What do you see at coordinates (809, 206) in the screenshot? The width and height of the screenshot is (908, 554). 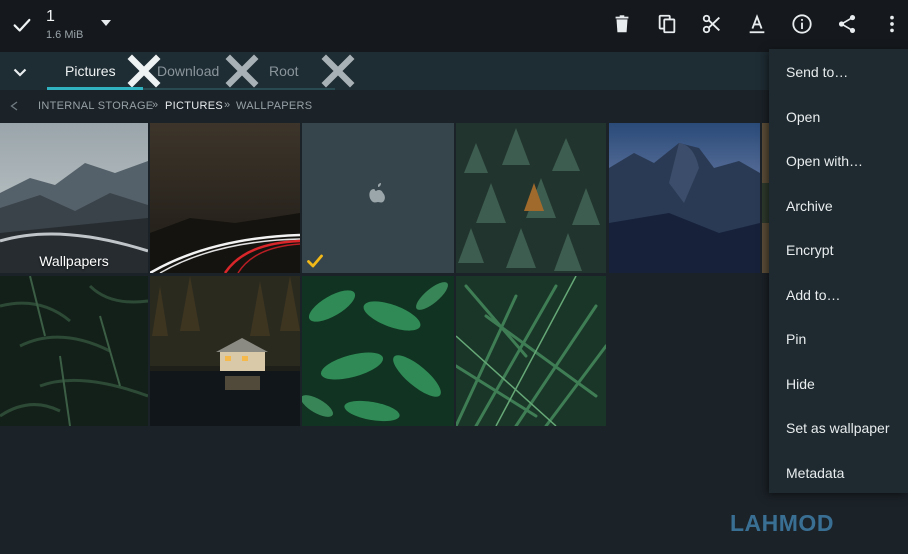 I see `menu-item-archive: Archive` at bounding box center [809, 206].